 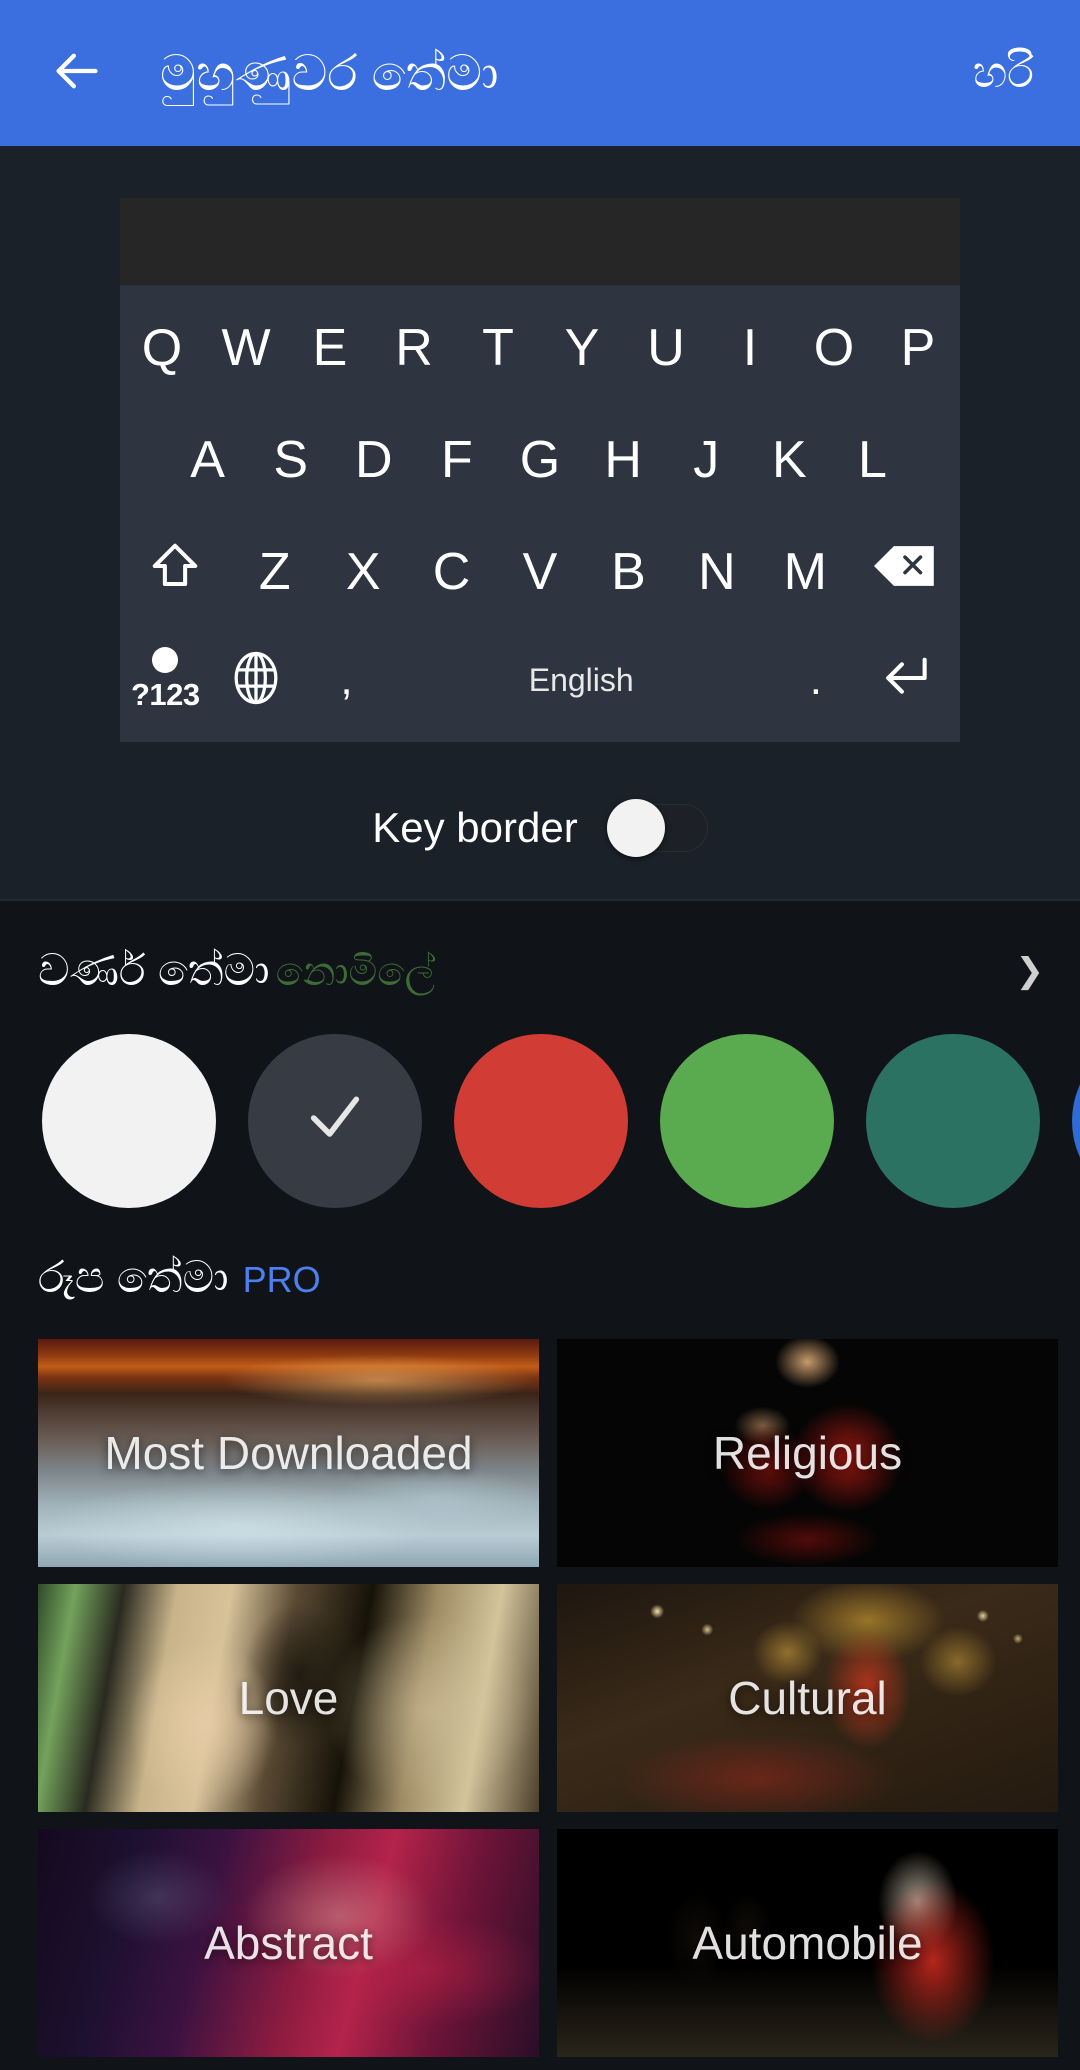 What do you see at coordinates (346, 680) in the screenshot?
I see `comma-key: ,` at bounding box center [346, 680].